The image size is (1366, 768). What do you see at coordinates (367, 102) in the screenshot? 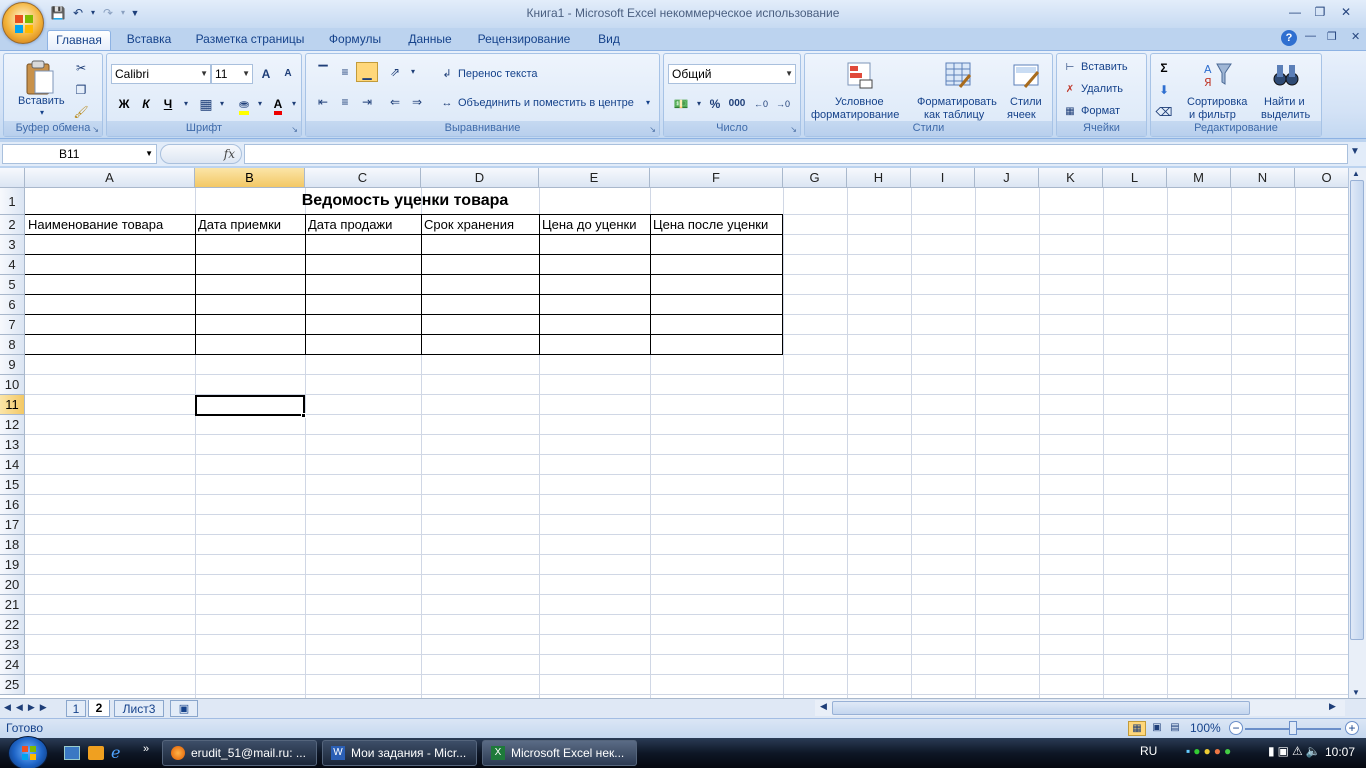
I see `align-right-icon: ⇥` at bounding box center [367, 102].